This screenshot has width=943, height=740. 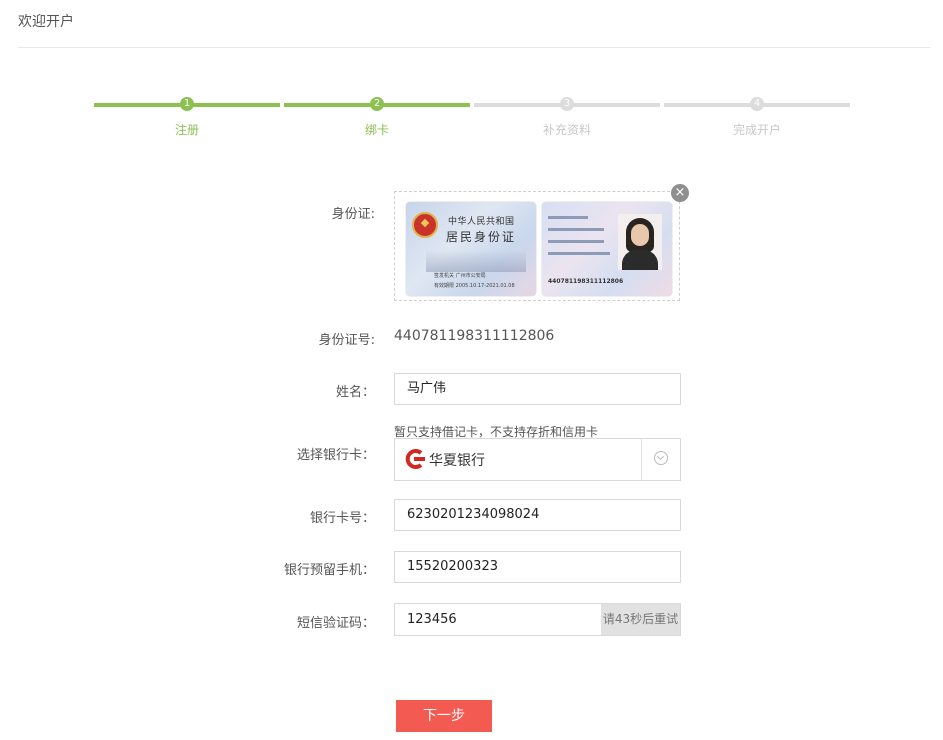 What do you see at coordinates (335, 623) in the screenshot?
I see `sms-code-label: 短信验证码：` at bounding box center [335, 623].